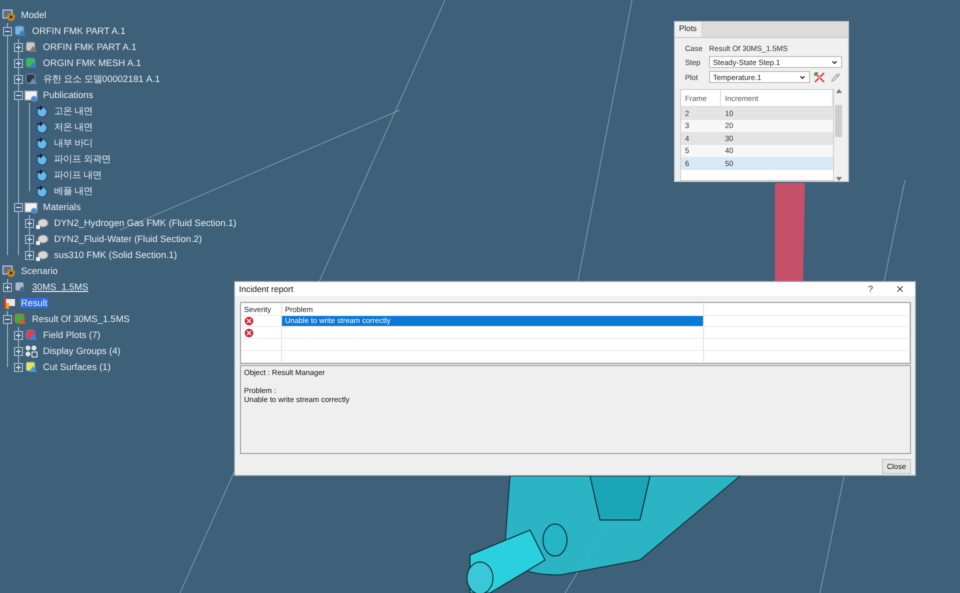 Image resolution: width=960 pixels, height=593 pixels. I want to click on product-icon, so click(20, 31).